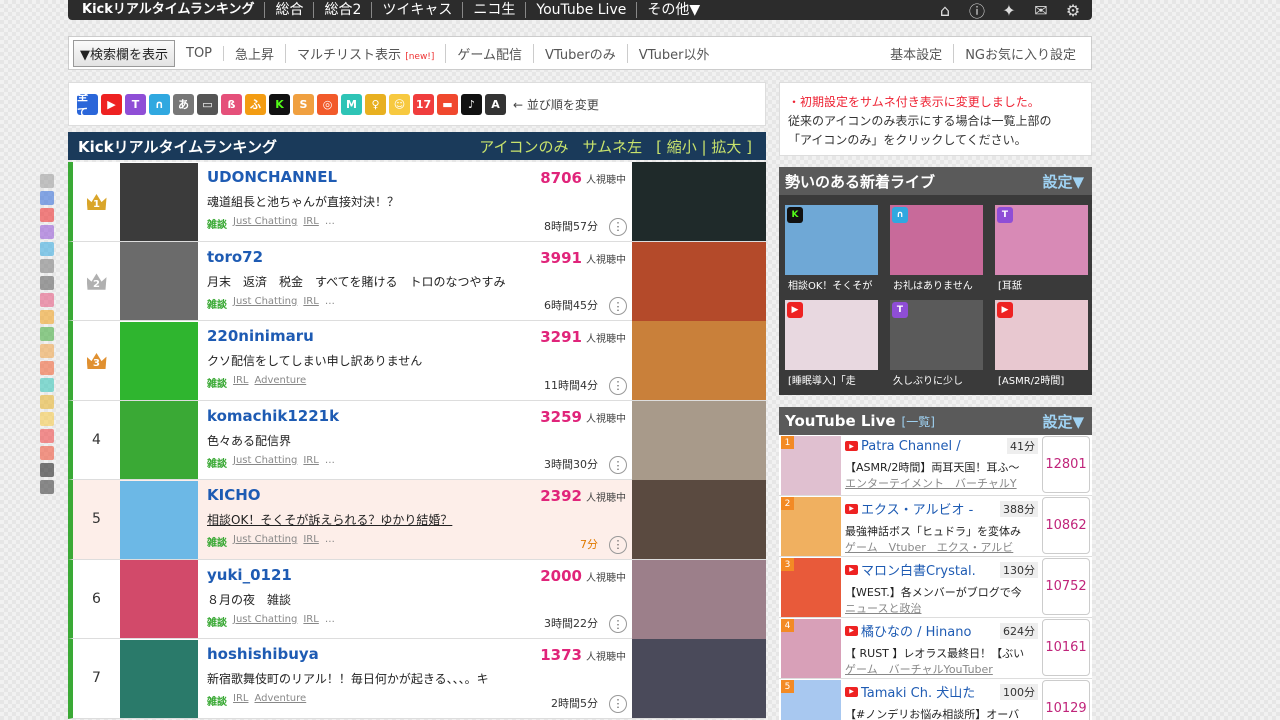 This screenshot has width=1280, height=720. What do you see at coordinates (47, 351) in the screenshot?
I see `showroom-side-icon` at bounding box center [47, 351].